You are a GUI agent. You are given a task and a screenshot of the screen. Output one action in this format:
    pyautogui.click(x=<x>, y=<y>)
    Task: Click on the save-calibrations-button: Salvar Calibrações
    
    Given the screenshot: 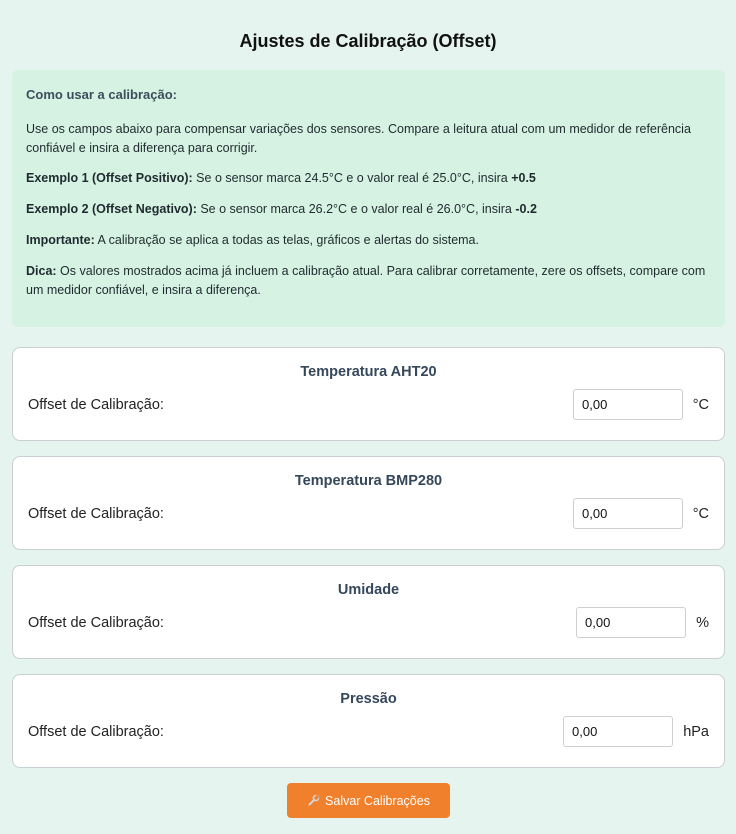 What is the action you would take?
    pyautogui.click(x=368, y=800)
    